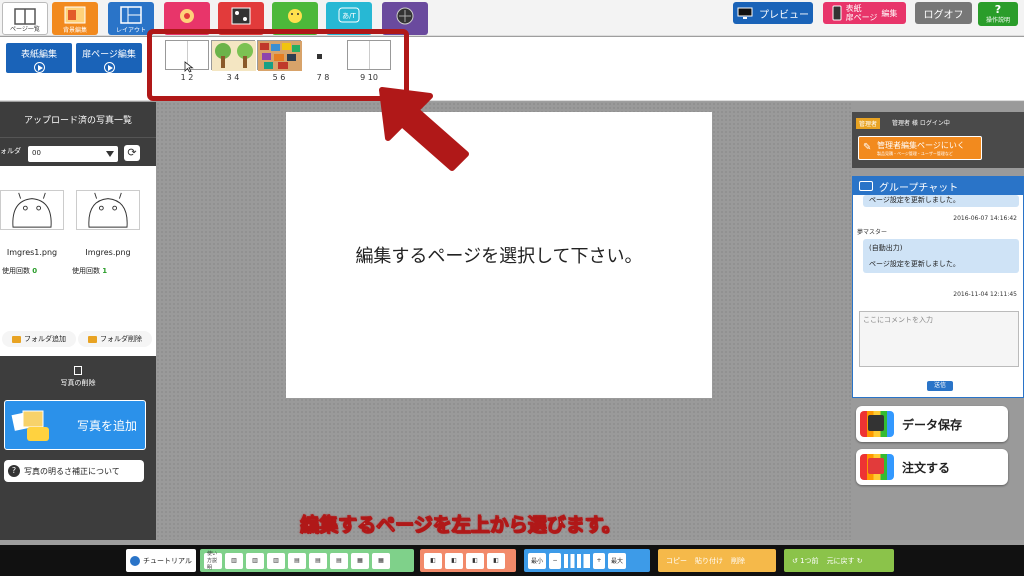 The height and width of the screenshot is (576, 1024). I want to click on tab-layout: レイアウト, so click(131, 18).